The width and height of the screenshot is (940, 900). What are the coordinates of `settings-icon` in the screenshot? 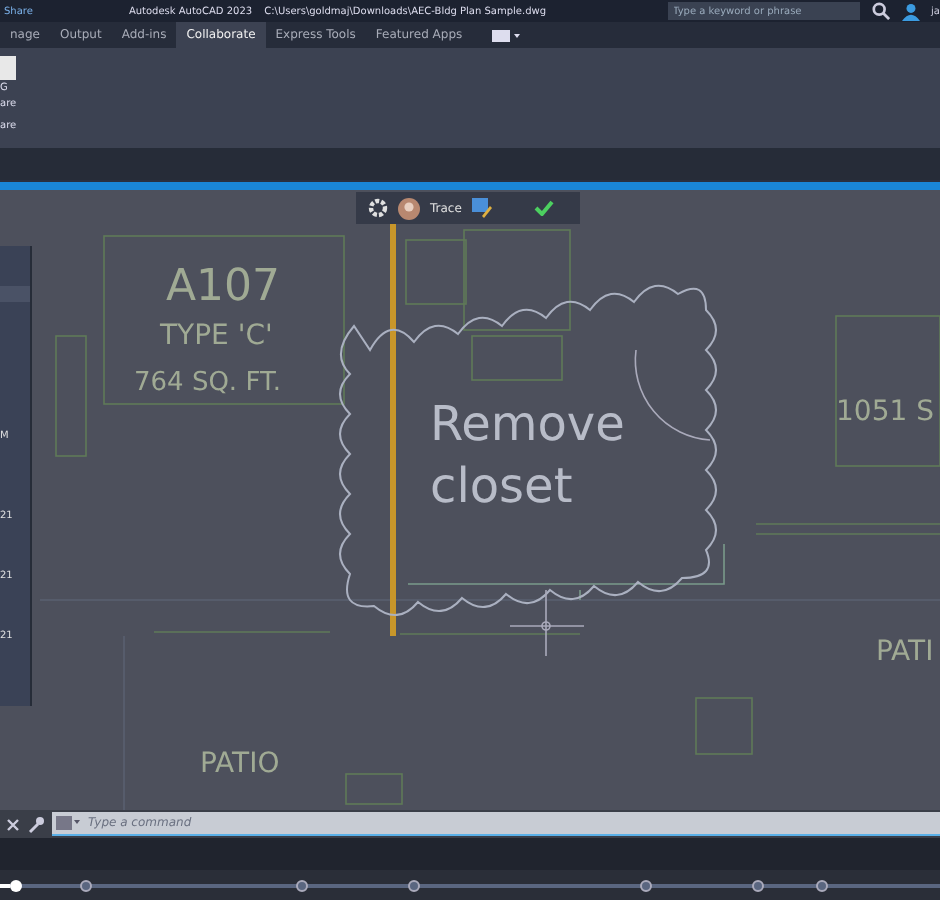 It's located at (378, 208).